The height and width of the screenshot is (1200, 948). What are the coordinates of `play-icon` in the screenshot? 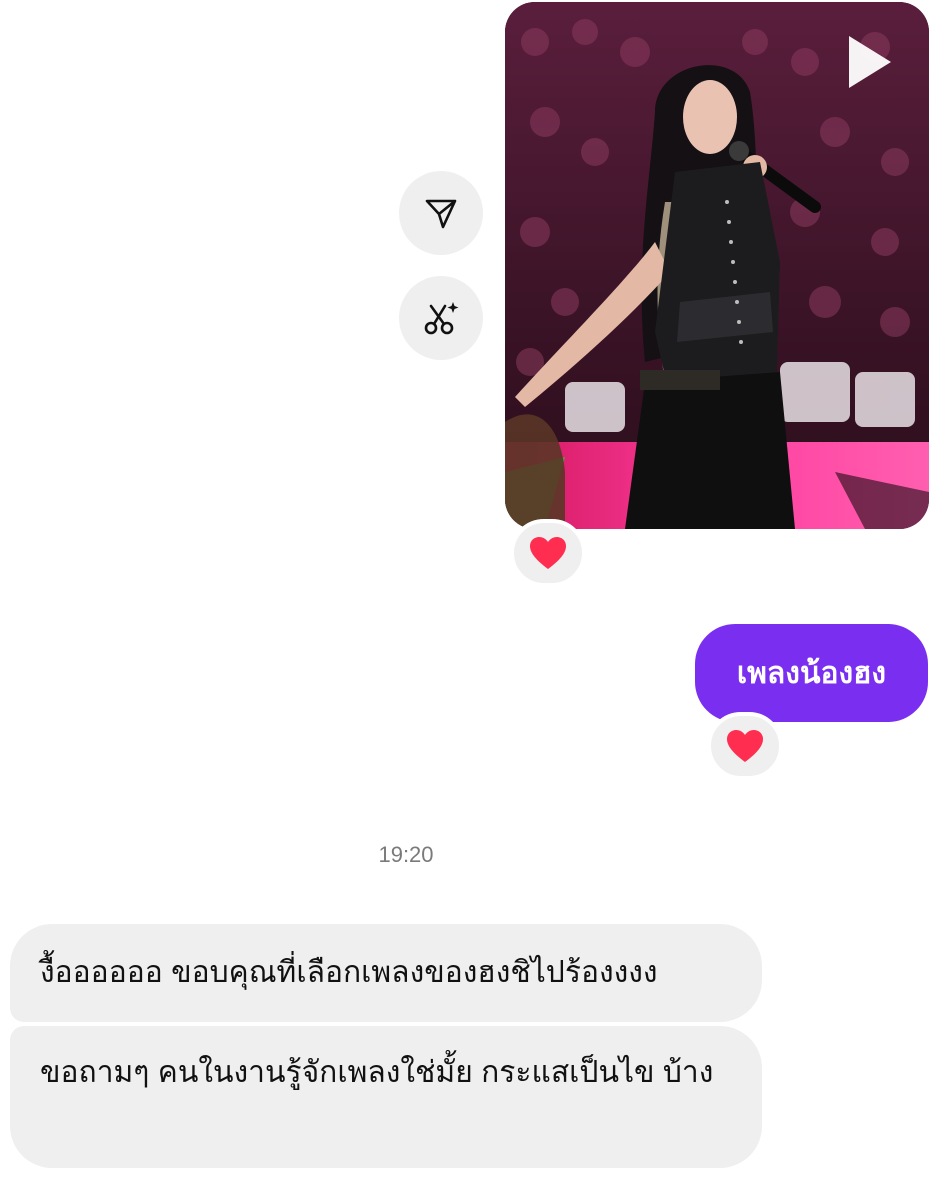 It's located at (870, 62).